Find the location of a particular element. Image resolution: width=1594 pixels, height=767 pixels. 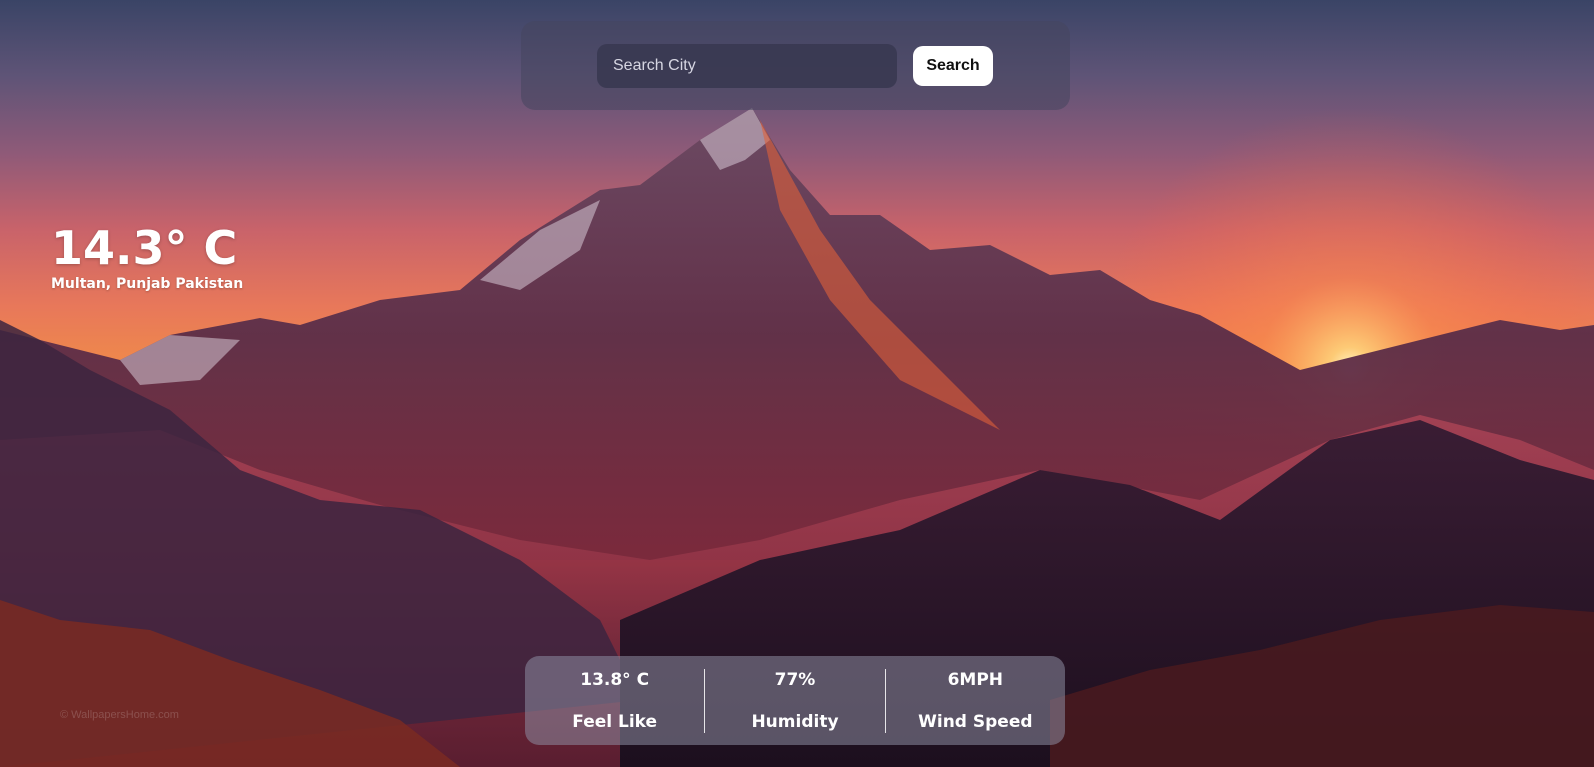

stat-label: Humidity is located at coordinates (795, 721).